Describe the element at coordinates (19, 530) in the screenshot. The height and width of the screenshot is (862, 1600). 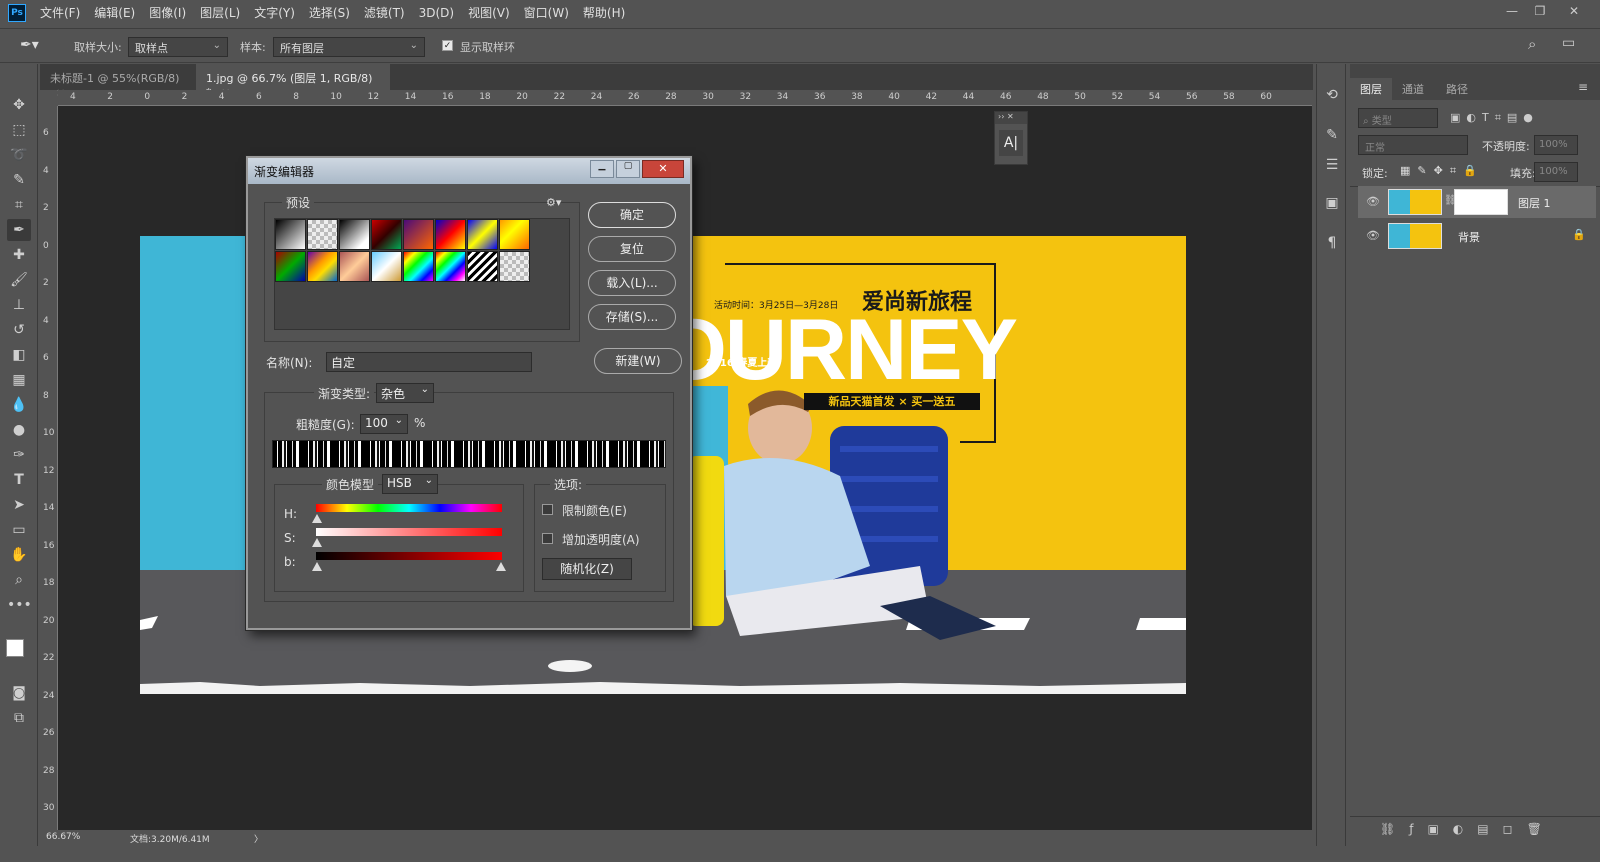
I see `rectangle-tool-icon: ▭` at that location.